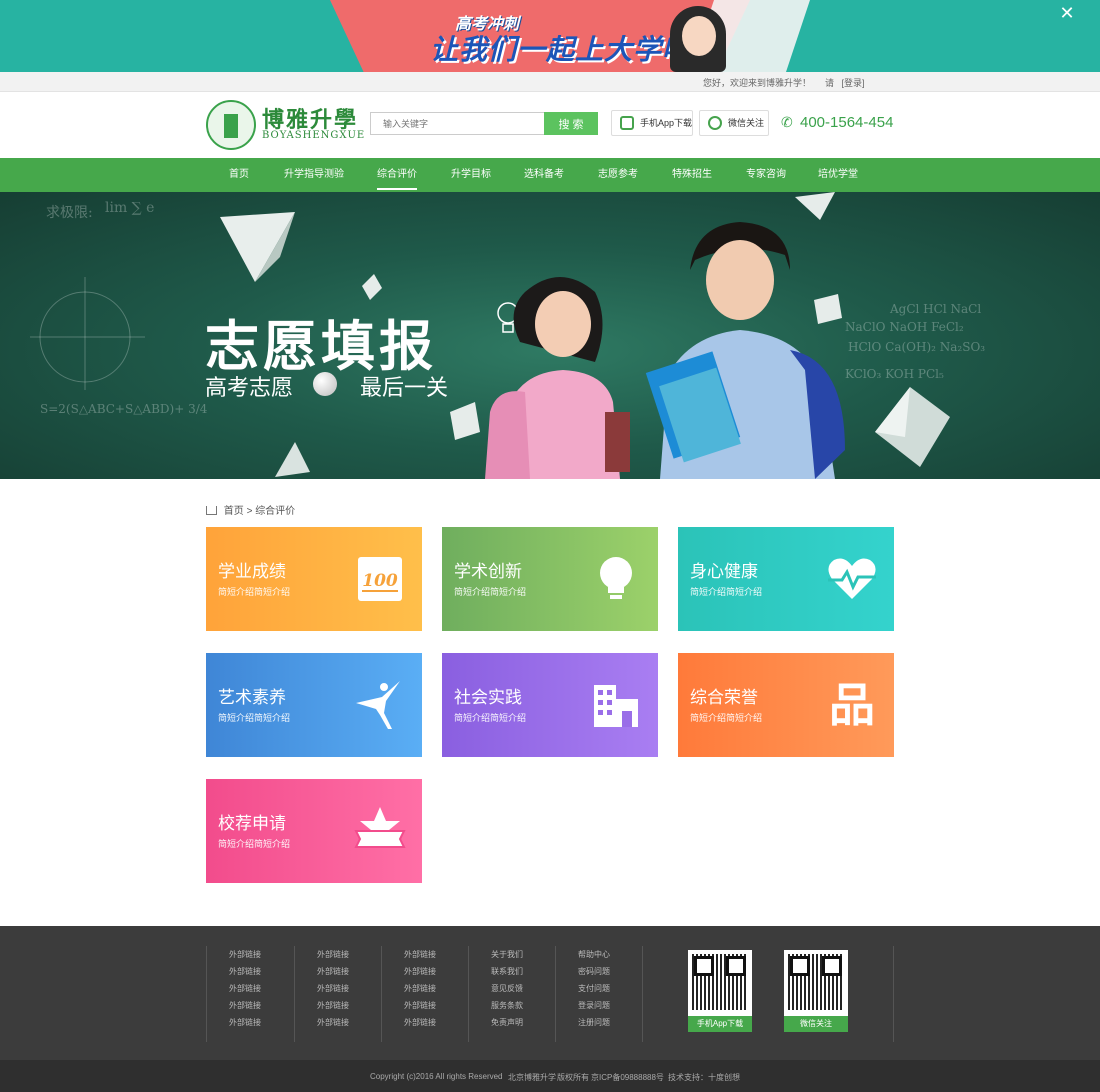 This screenshot has height=1092, width=1100. Describe the element at coordinates (893, 994) in the screenshot. I see `footer-divider` at that location.